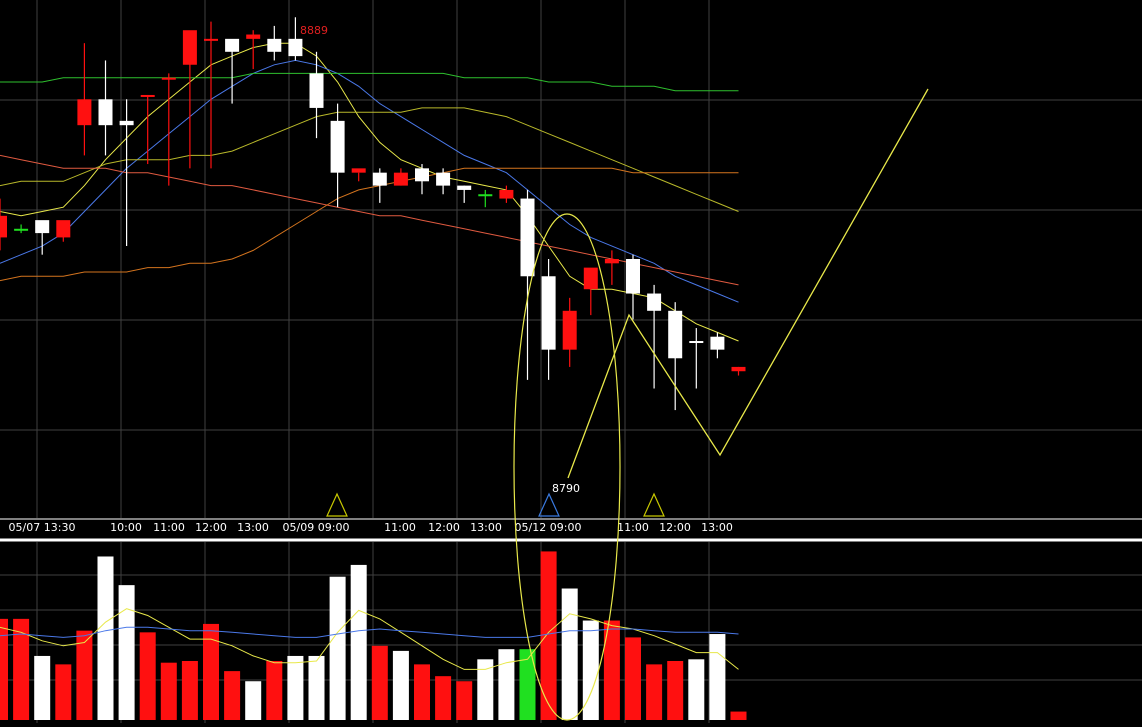 The height and width of the screenshot is (727, 1142). What do you see at coordinates (566, 488) in the screenshot?
I see `low-price-label: 8790` at bounding box center [566, 488].